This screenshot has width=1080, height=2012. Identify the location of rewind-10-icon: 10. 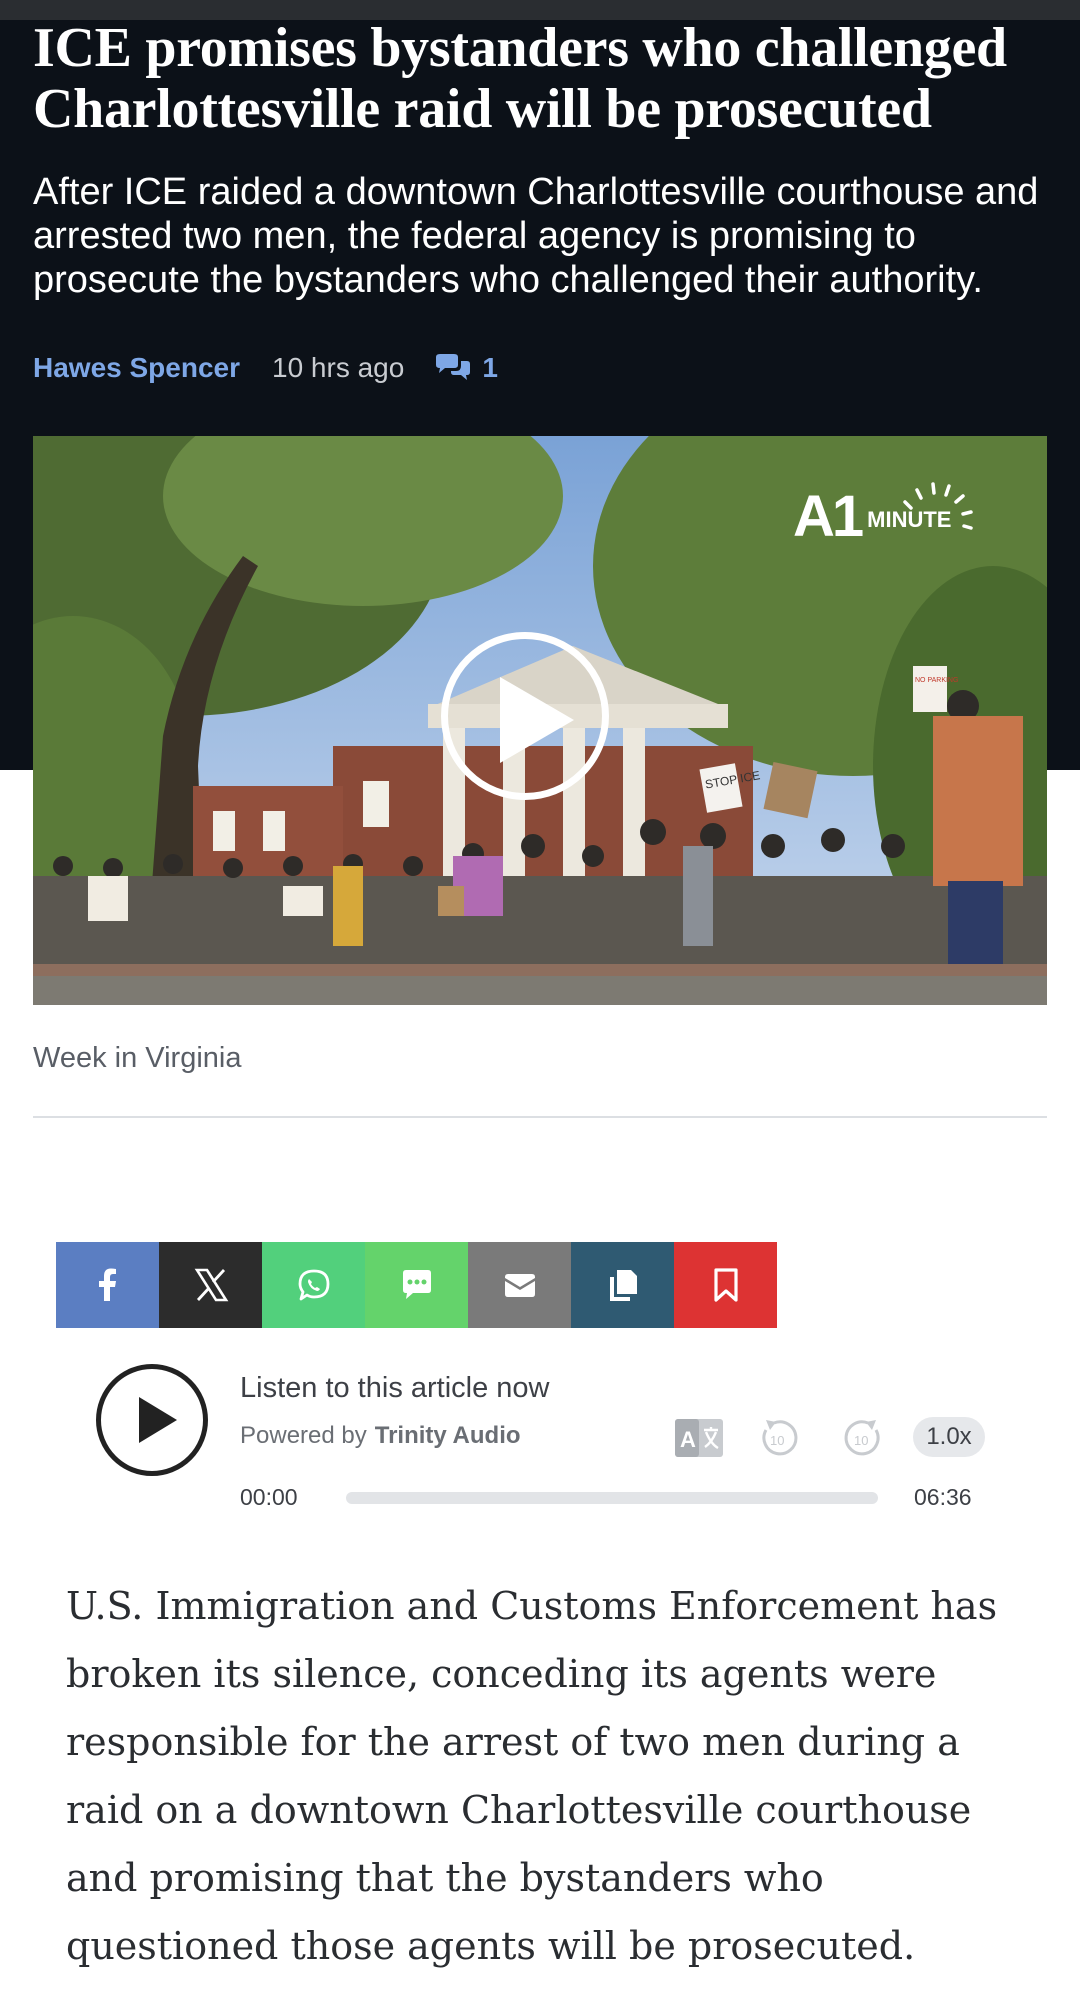
(779, 1437).